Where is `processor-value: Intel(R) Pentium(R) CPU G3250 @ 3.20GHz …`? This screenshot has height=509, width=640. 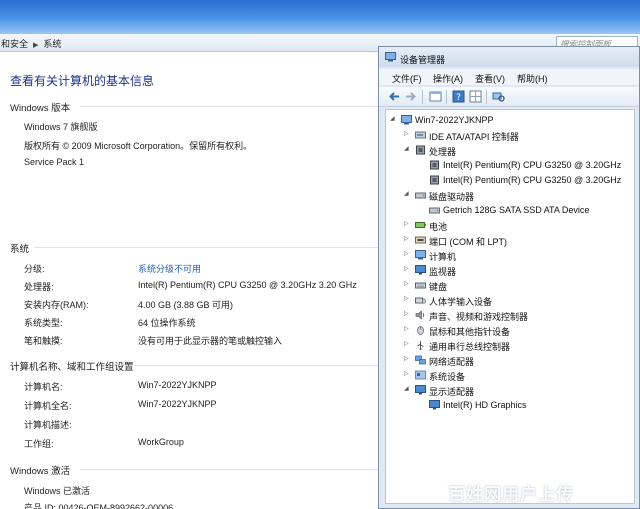
processor-value: Intel(R) Pentium(R) CPU G3250 @ 3.20GHz … is located at coordinates (247, 285).